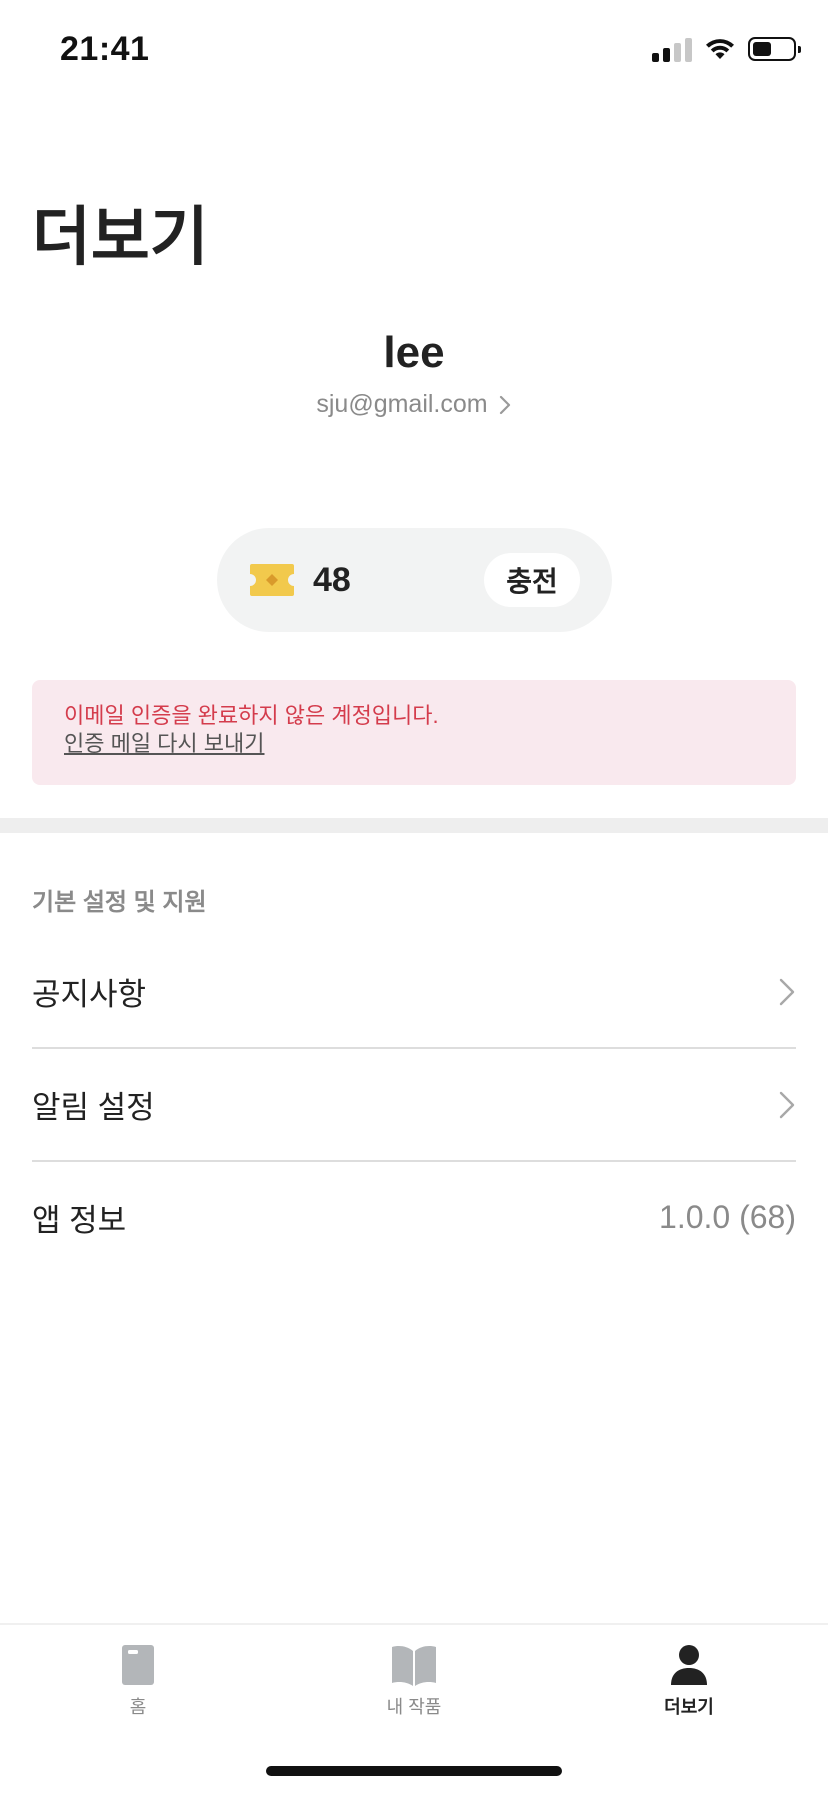 The width and height of the screenshot is (828, 1794). What do you see at coordinates (105, 49) in the screenshot?
I see `status-time: 21:41` at bounding box center [105, 49].